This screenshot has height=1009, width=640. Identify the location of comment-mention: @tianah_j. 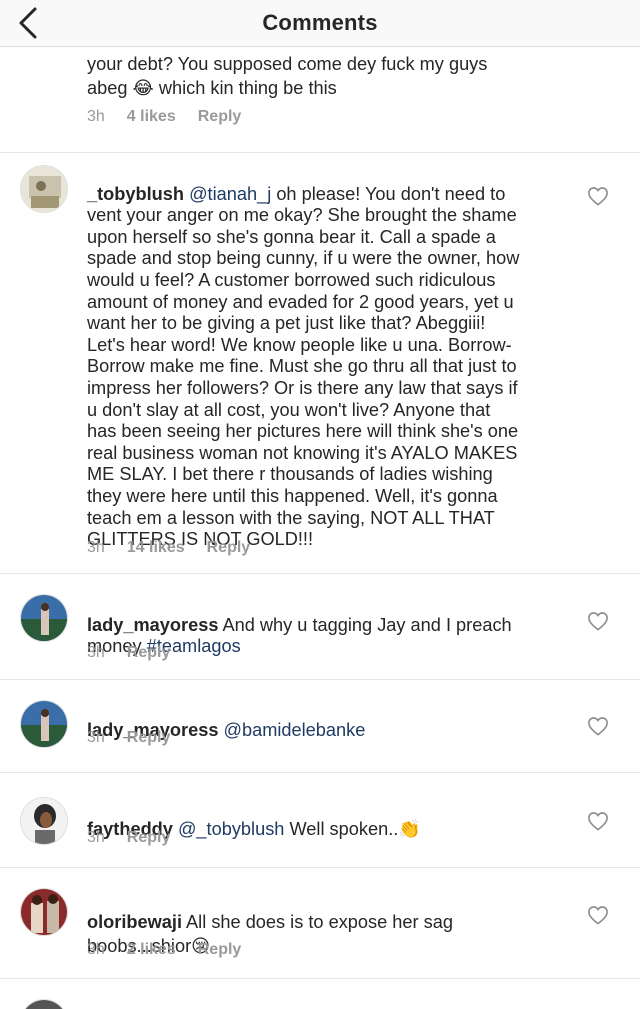
(230, 194).